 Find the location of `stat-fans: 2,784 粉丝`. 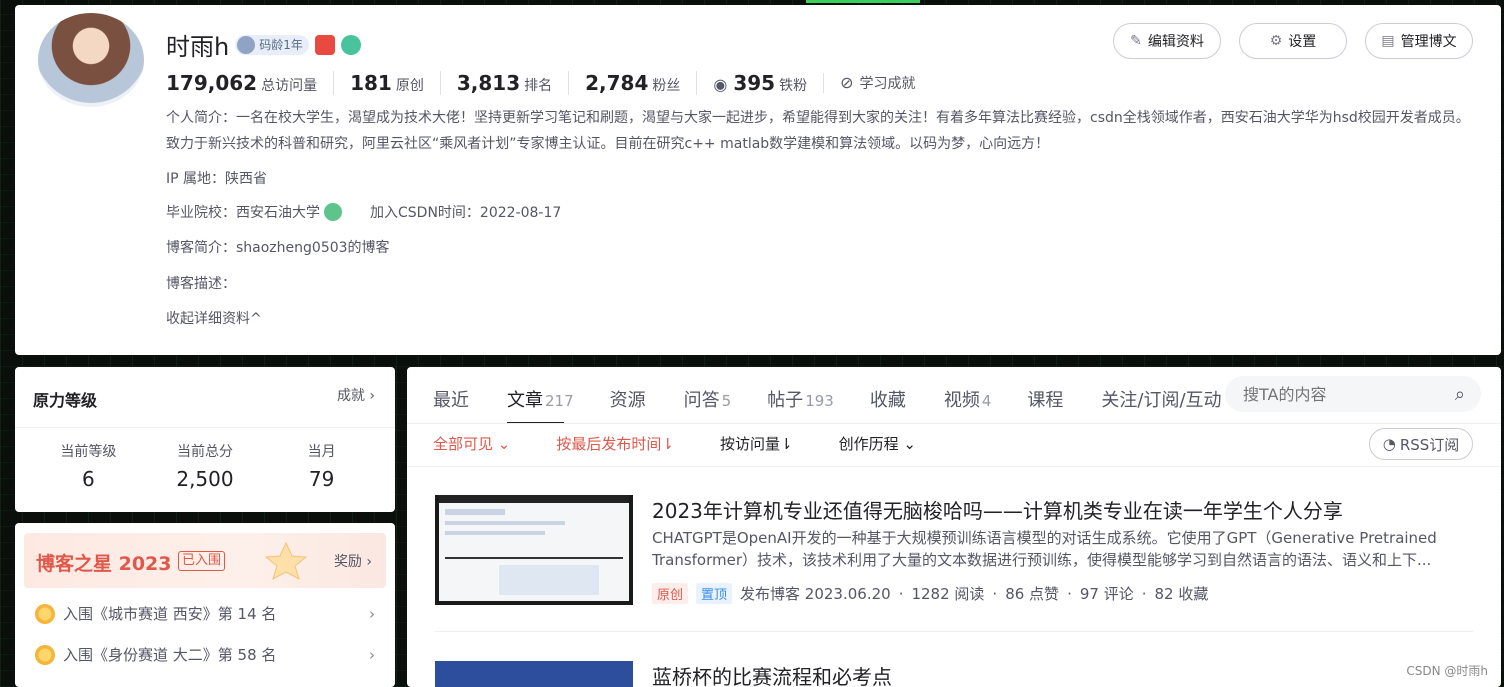

stat-fans: 2,784 粉丝 is located at coordinates (632, 83).